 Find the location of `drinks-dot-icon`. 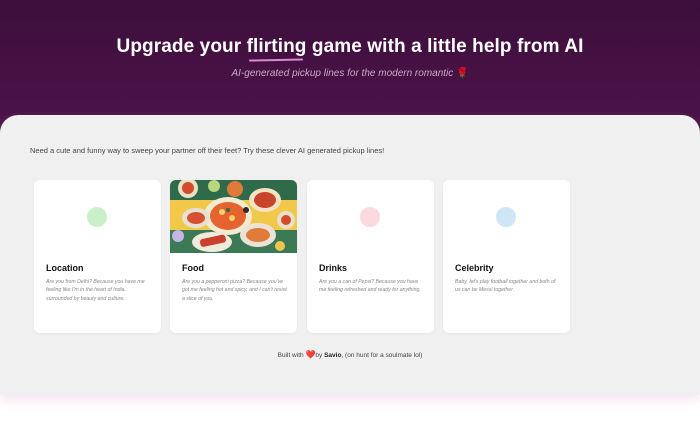

drinks-dot-icon is located at coordinates (370, 217).